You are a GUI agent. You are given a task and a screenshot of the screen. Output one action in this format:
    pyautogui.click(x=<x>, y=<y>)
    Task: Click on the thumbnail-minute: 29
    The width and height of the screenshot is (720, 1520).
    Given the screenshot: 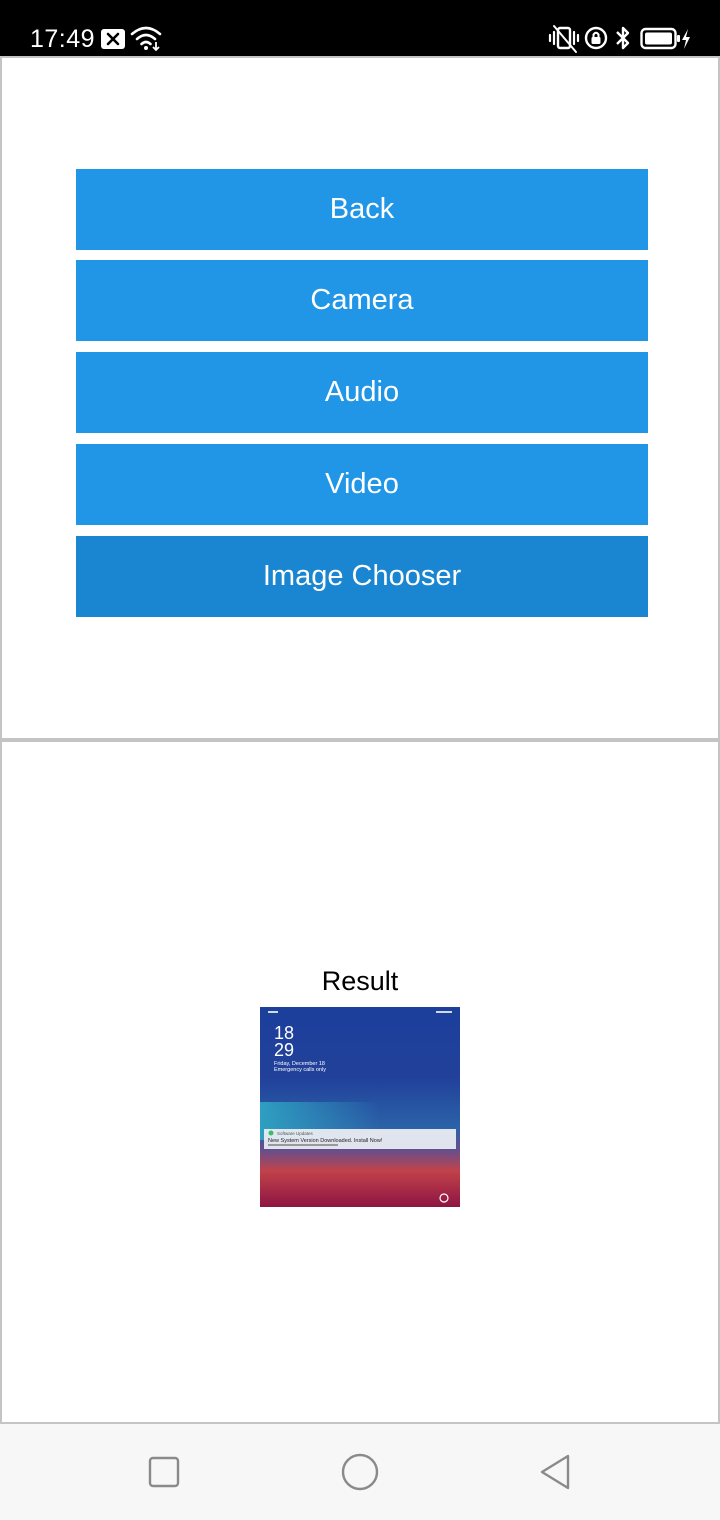 What is the action you would take?
    pyautogui.click(x=284, y=1050)
    